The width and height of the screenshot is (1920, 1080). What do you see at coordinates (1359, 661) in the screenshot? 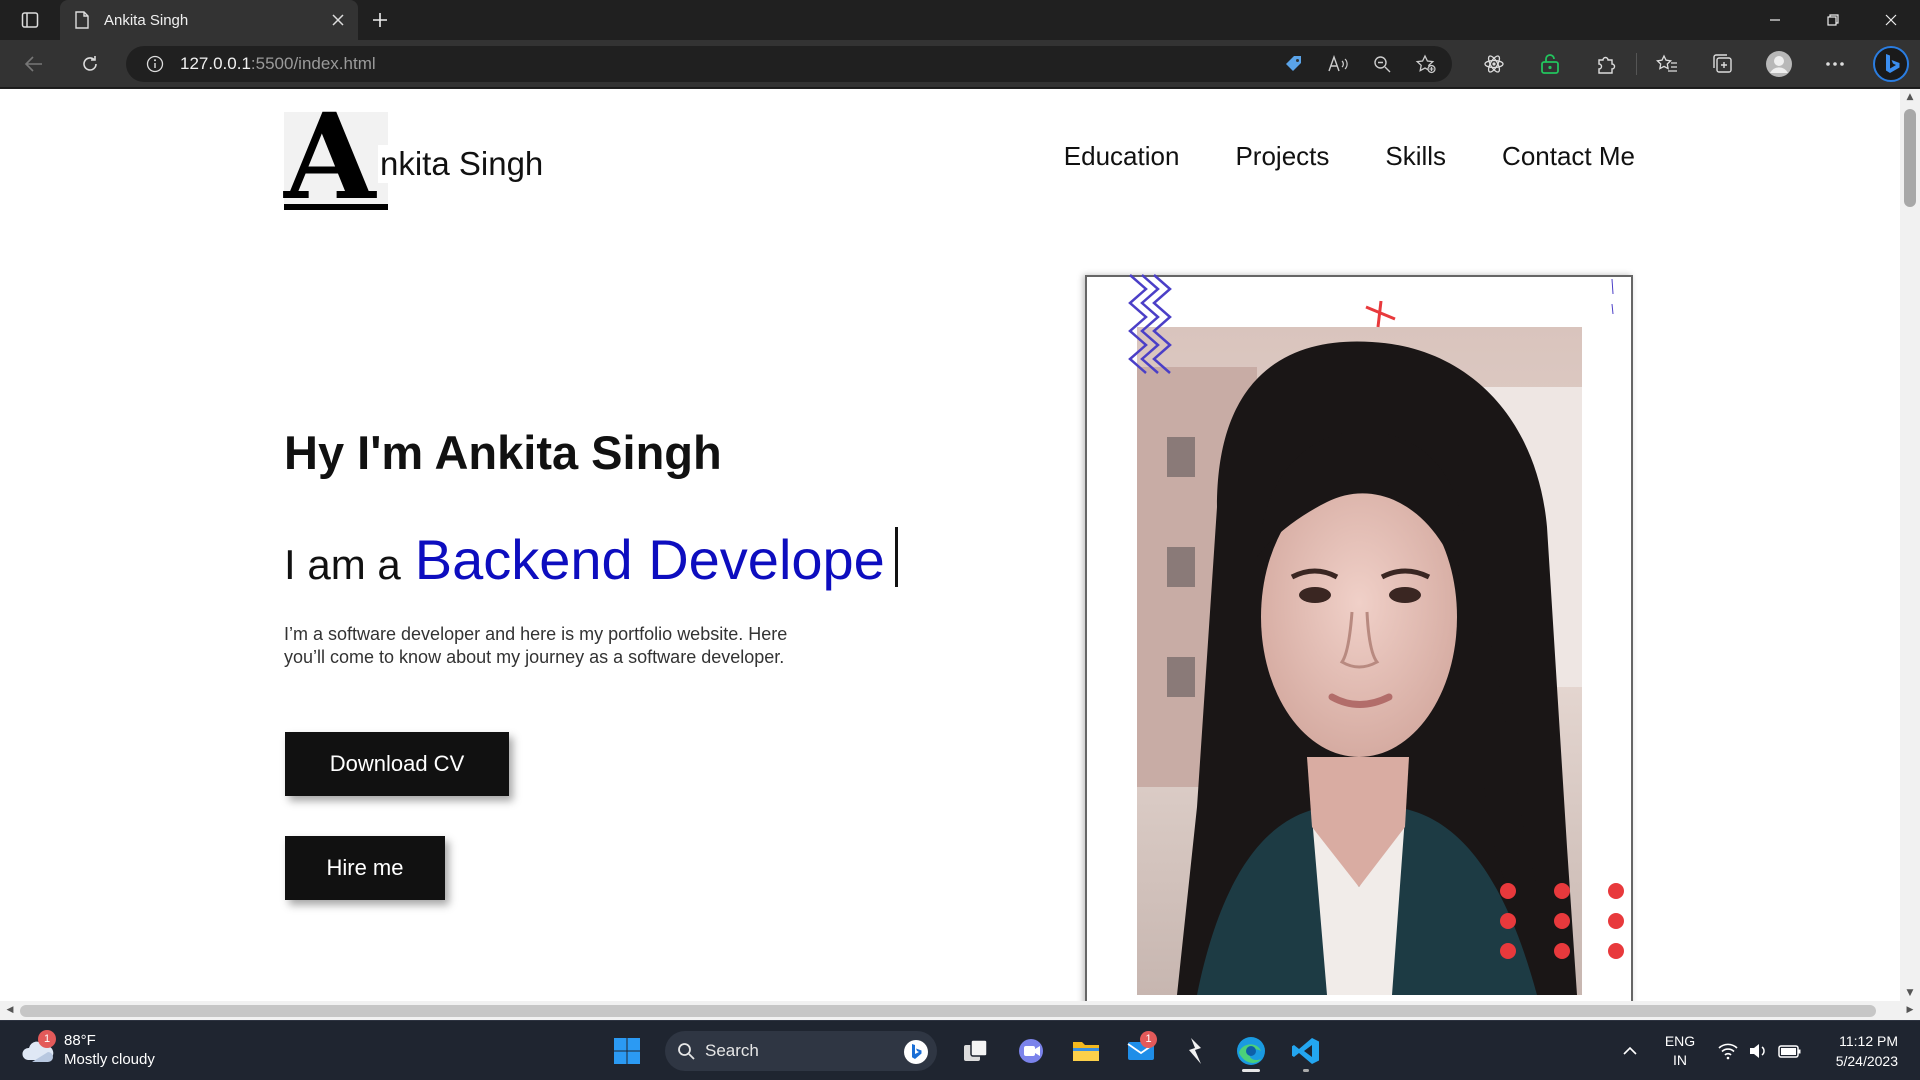
I see `profile-photo` at bounding box center [1359, 661].